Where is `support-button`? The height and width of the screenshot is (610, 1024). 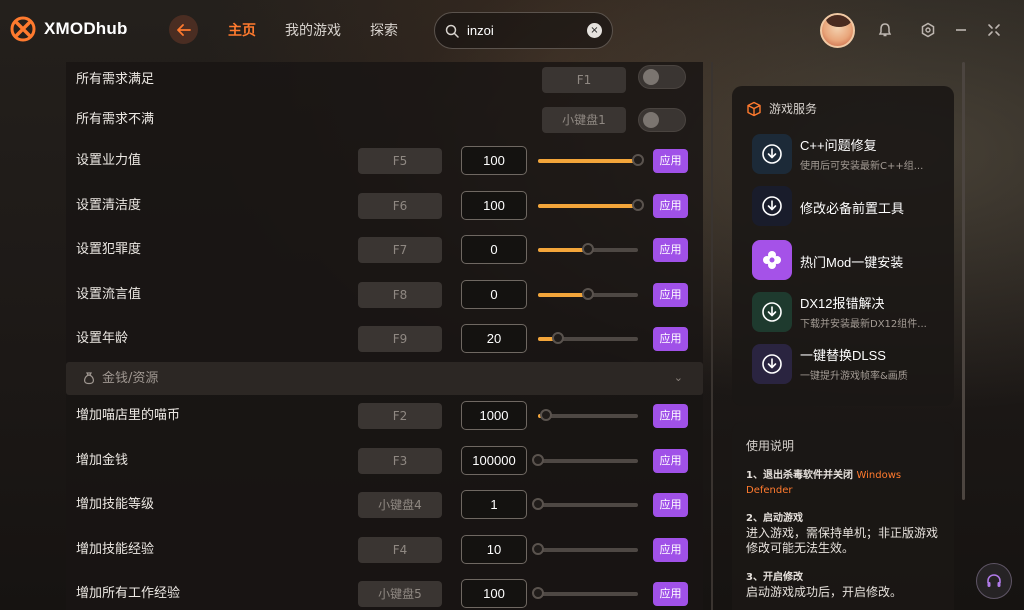
support-button is located at coordinates (994, 581).